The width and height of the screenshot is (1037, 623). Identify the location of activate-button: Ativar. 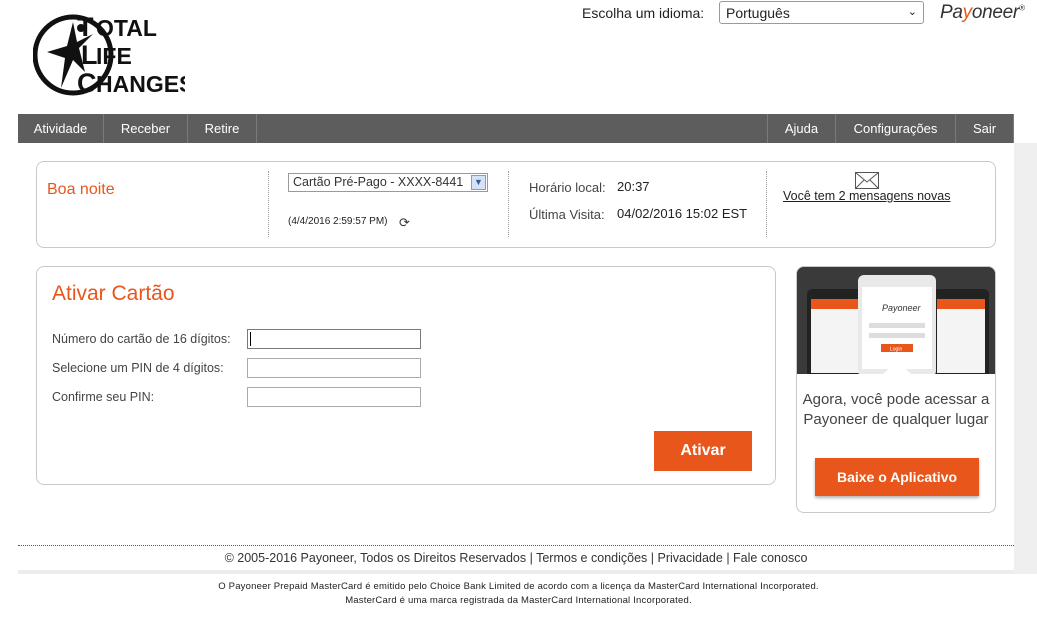
(703, 451).